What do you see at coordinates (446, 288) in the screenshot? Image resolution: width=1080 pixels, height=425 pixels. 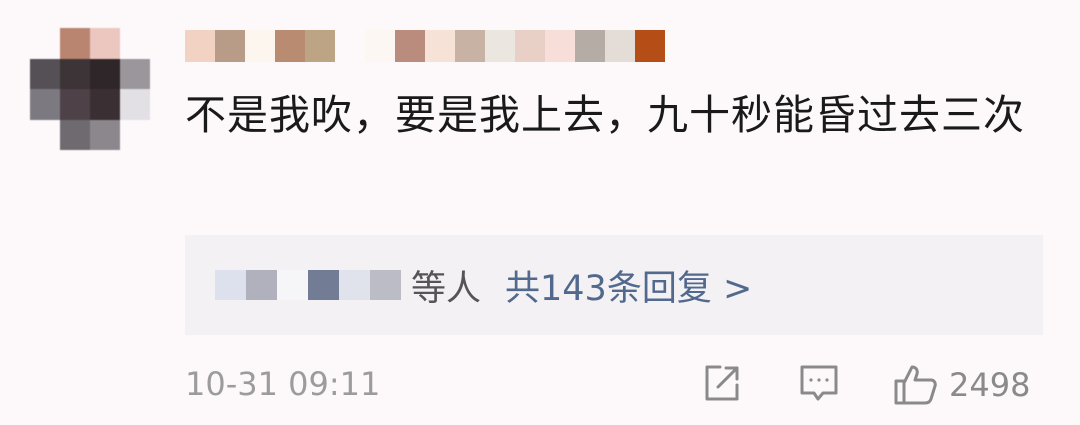 I see `replies-by-label: 等人` at bounding box center [446, 288].